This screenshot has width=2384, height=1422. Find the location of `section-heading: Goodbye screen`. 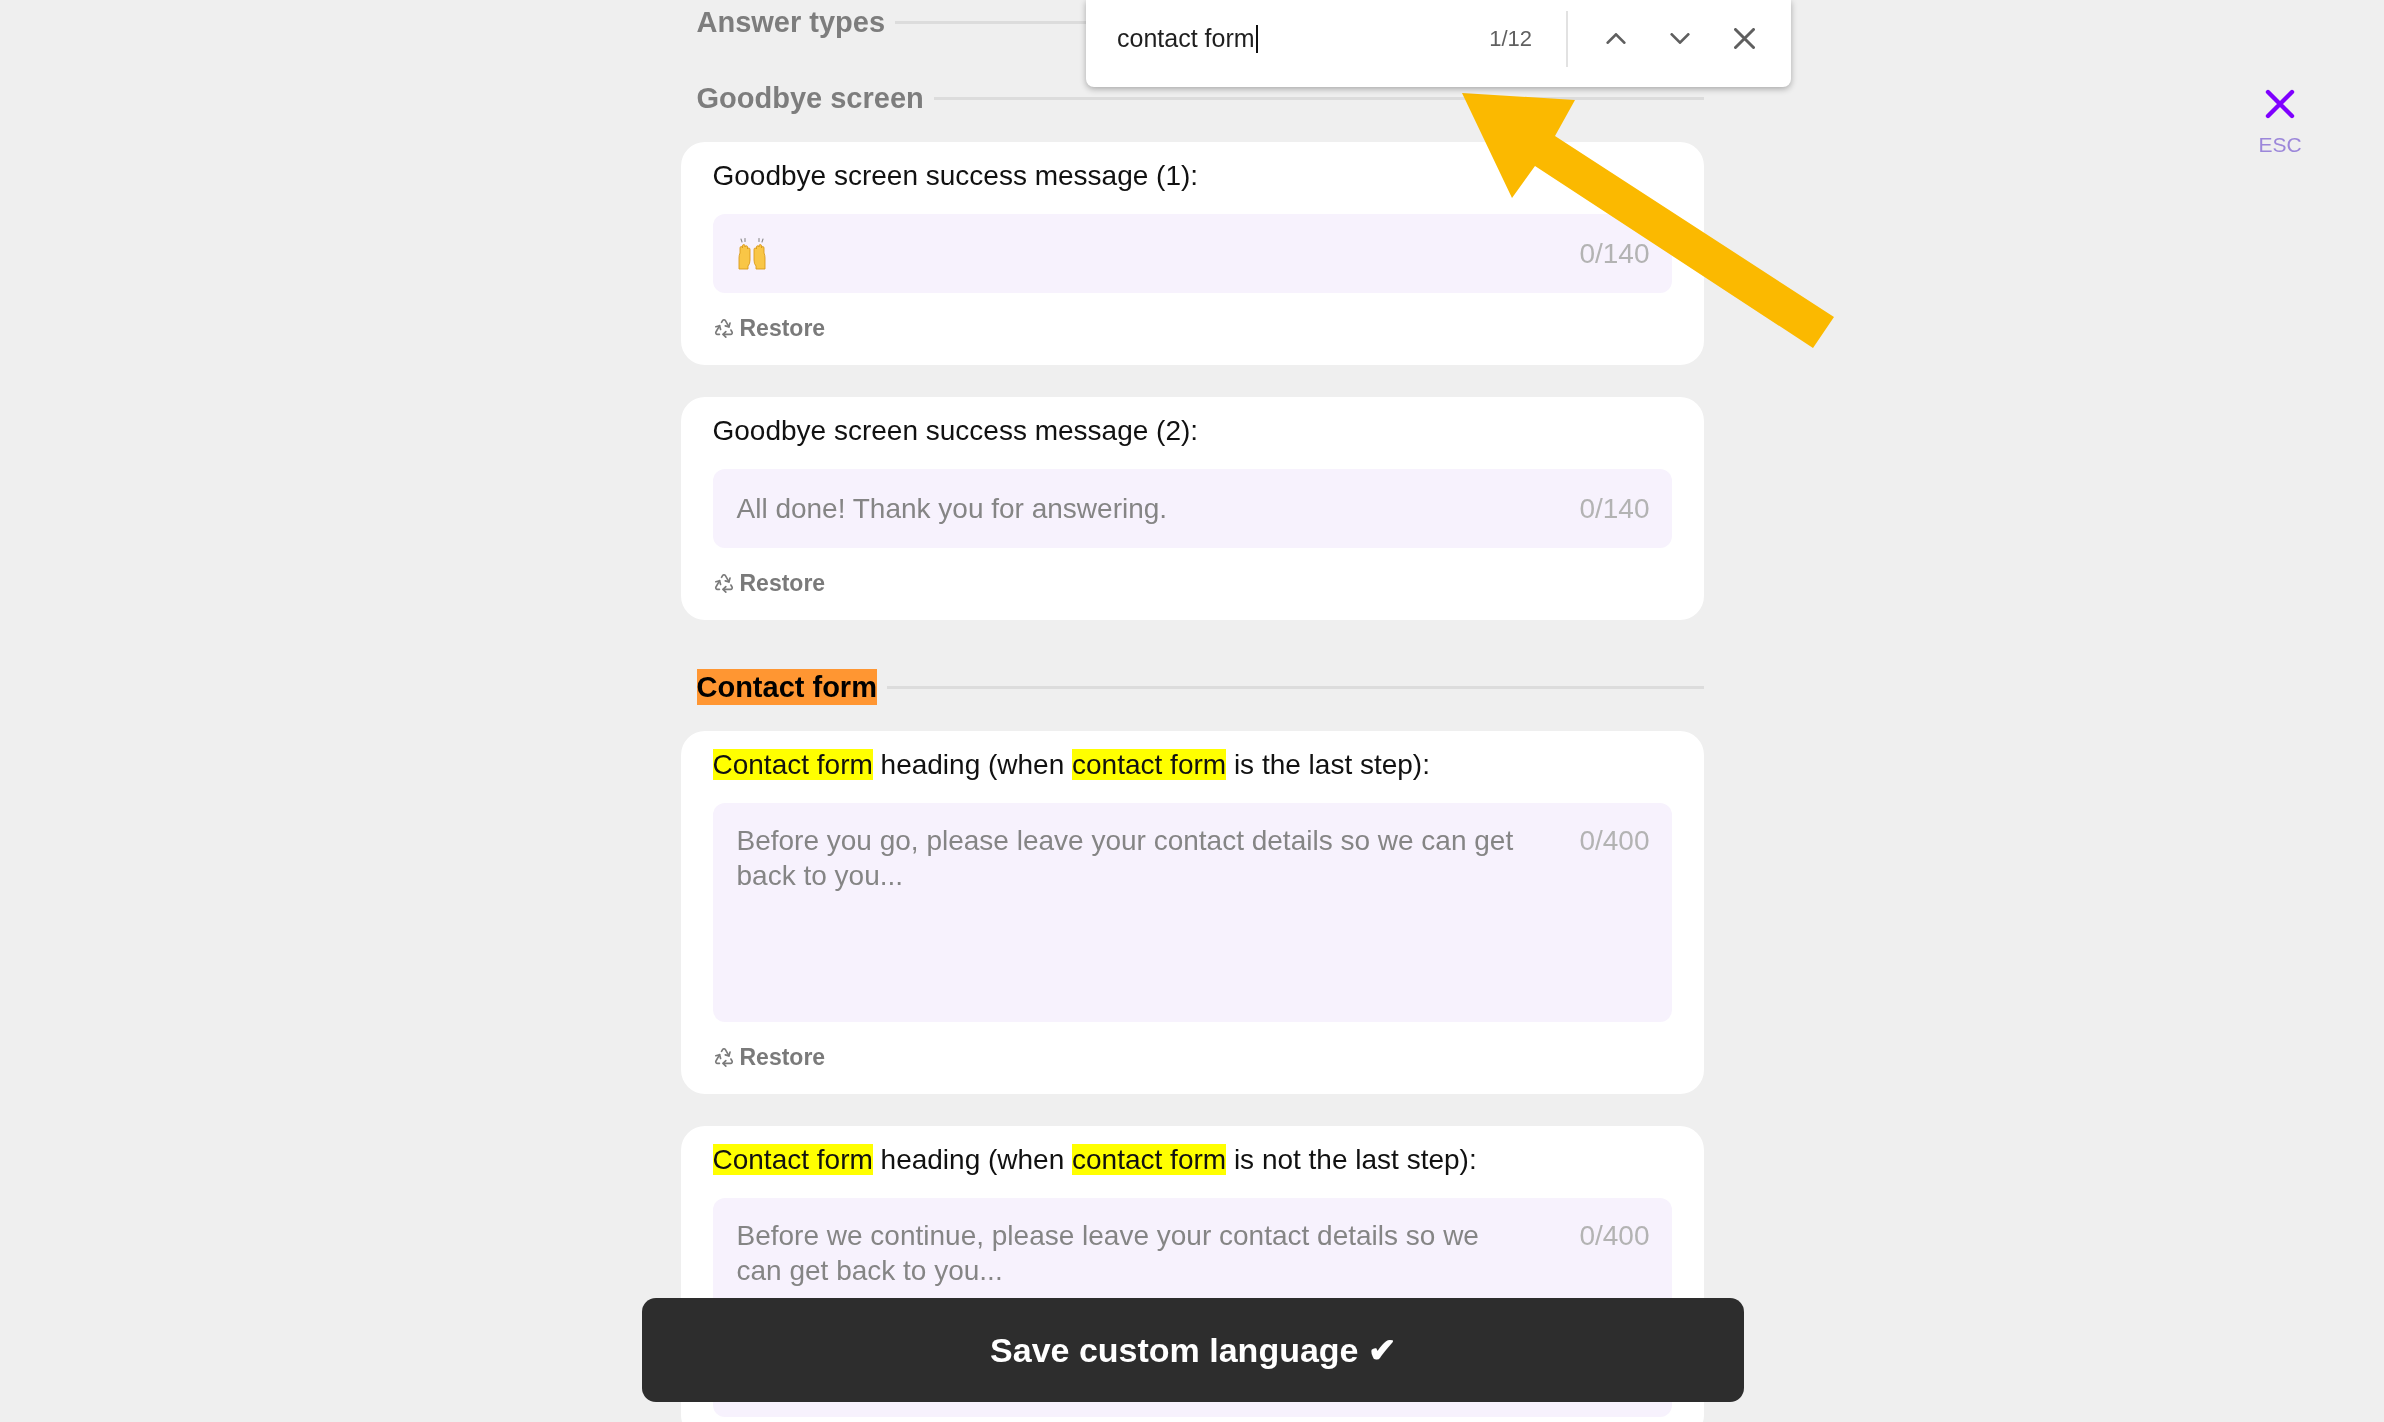

section-heading: Goodbye screen is located at coordinates (810, 98).